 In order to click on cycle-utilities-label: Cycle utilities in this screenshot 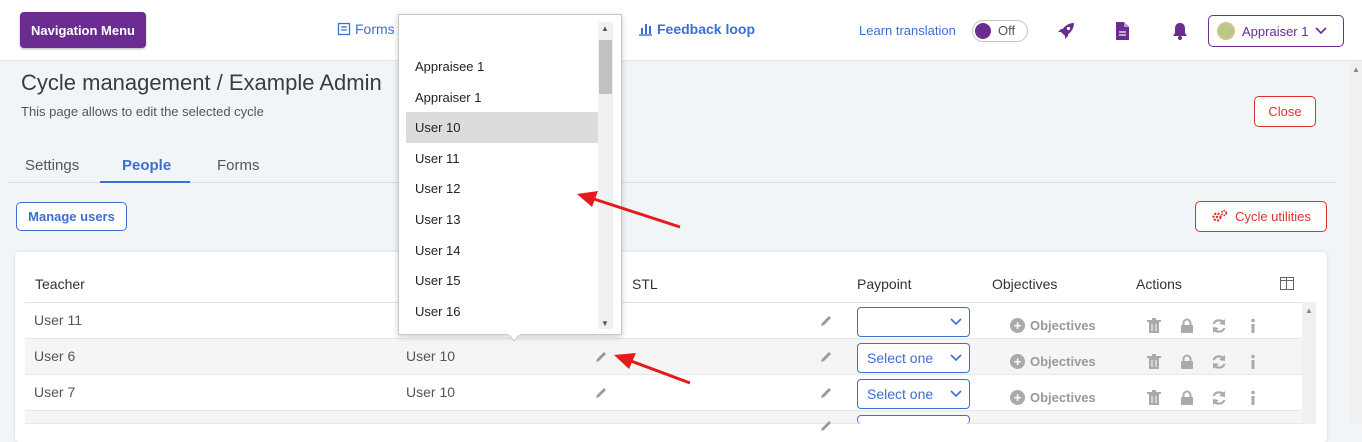, I will do `click(1273, 216)`.